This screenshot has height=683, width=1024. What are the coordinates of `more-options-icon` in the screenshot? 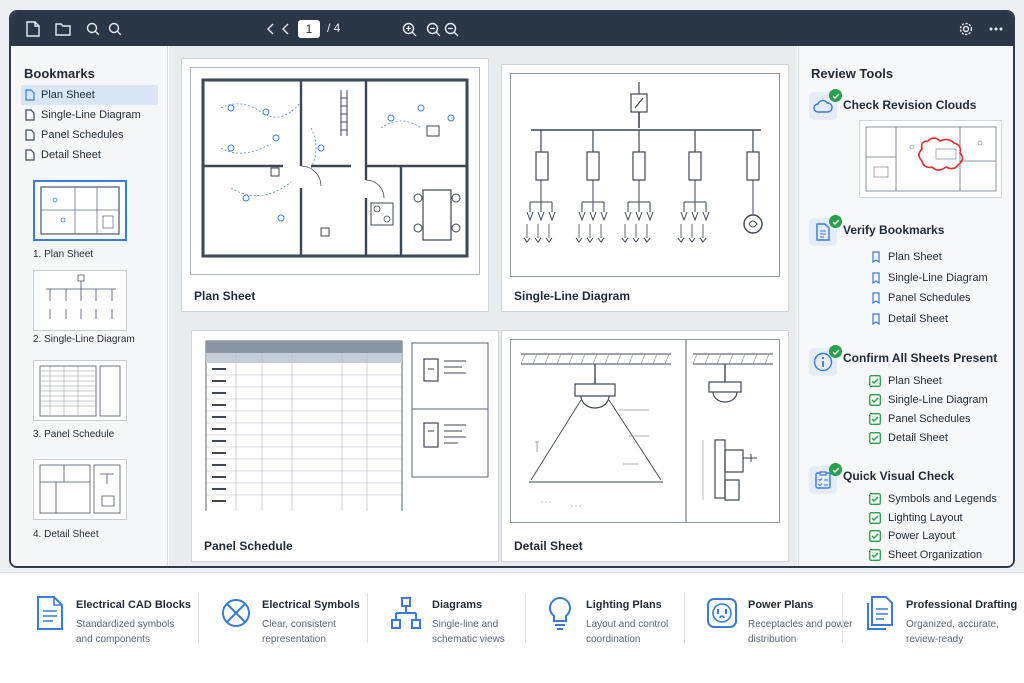 It's located at (996, 29).